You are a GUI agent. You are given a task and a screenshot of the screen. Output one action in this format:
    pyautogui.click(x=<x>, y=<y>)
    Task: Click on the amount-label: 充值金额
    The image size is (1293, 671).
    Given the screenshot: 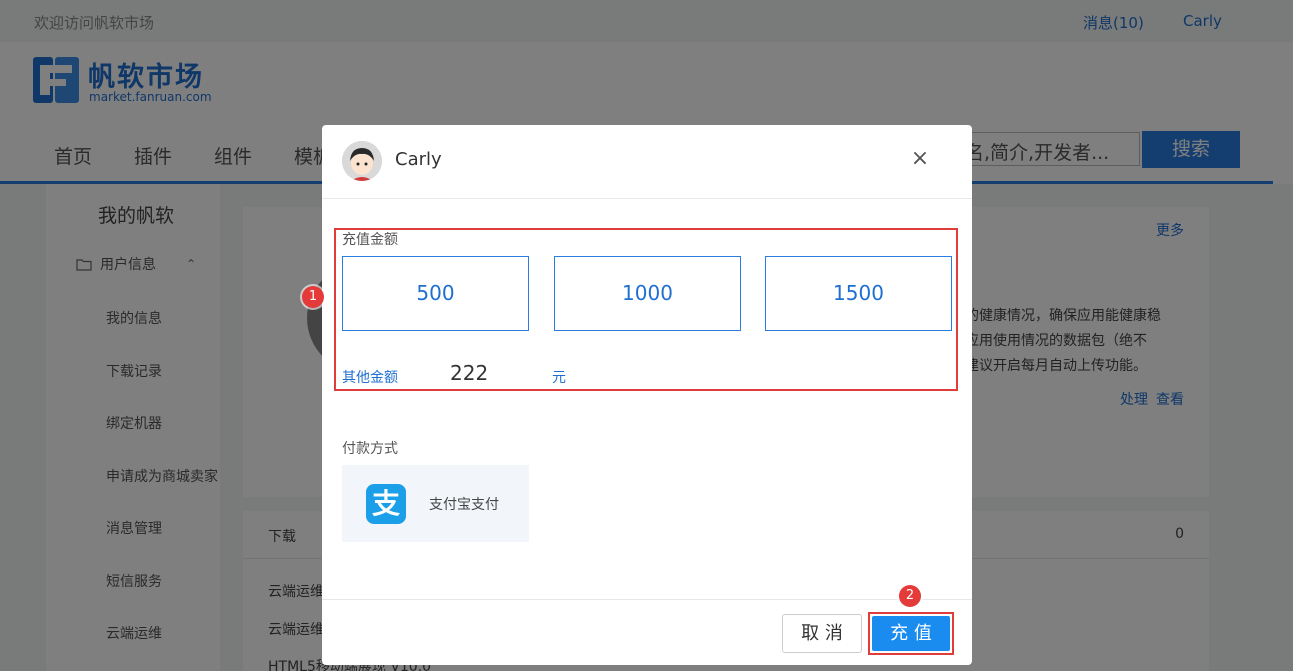 What is the action you would take?
    pyautogui.click(x=370, y=240)
    